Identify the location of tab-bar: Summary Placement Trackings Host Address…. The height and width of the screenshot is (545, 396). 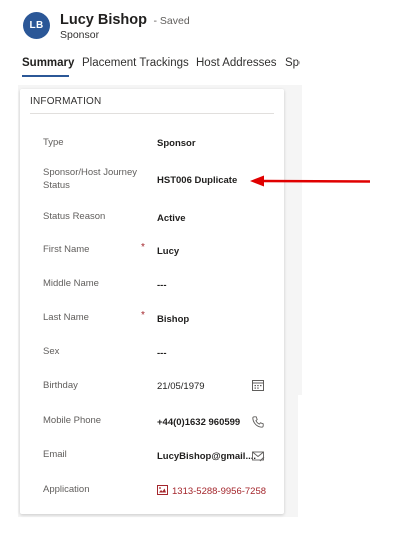
(150, 63).